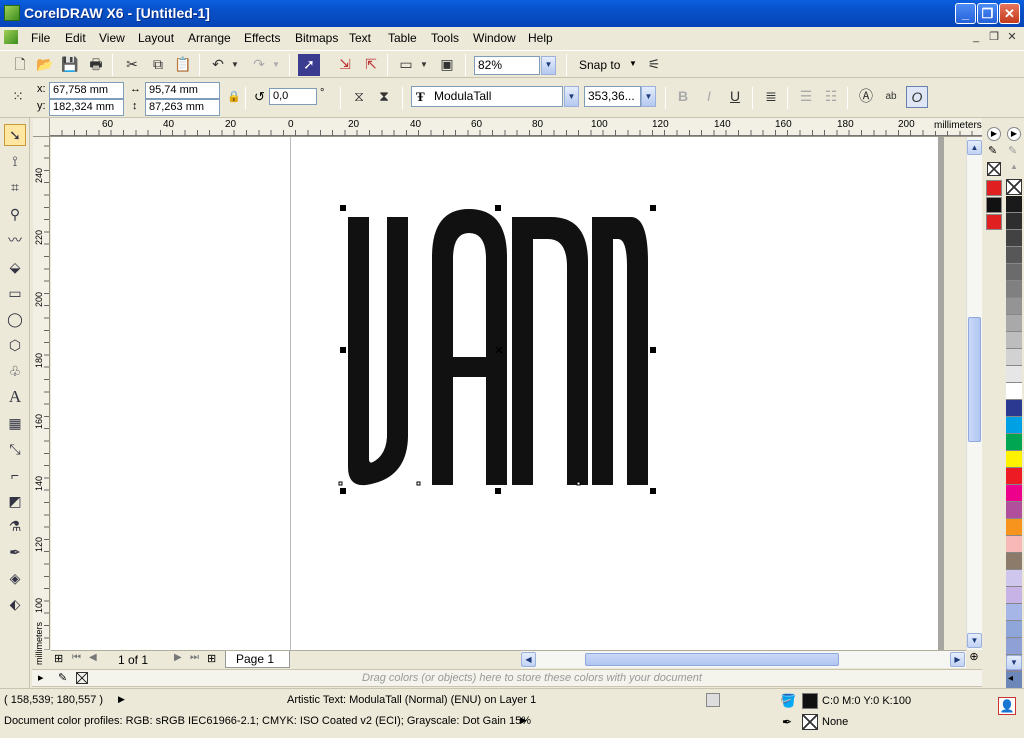  I want to click on document-swatch-black, so click(994, 205).